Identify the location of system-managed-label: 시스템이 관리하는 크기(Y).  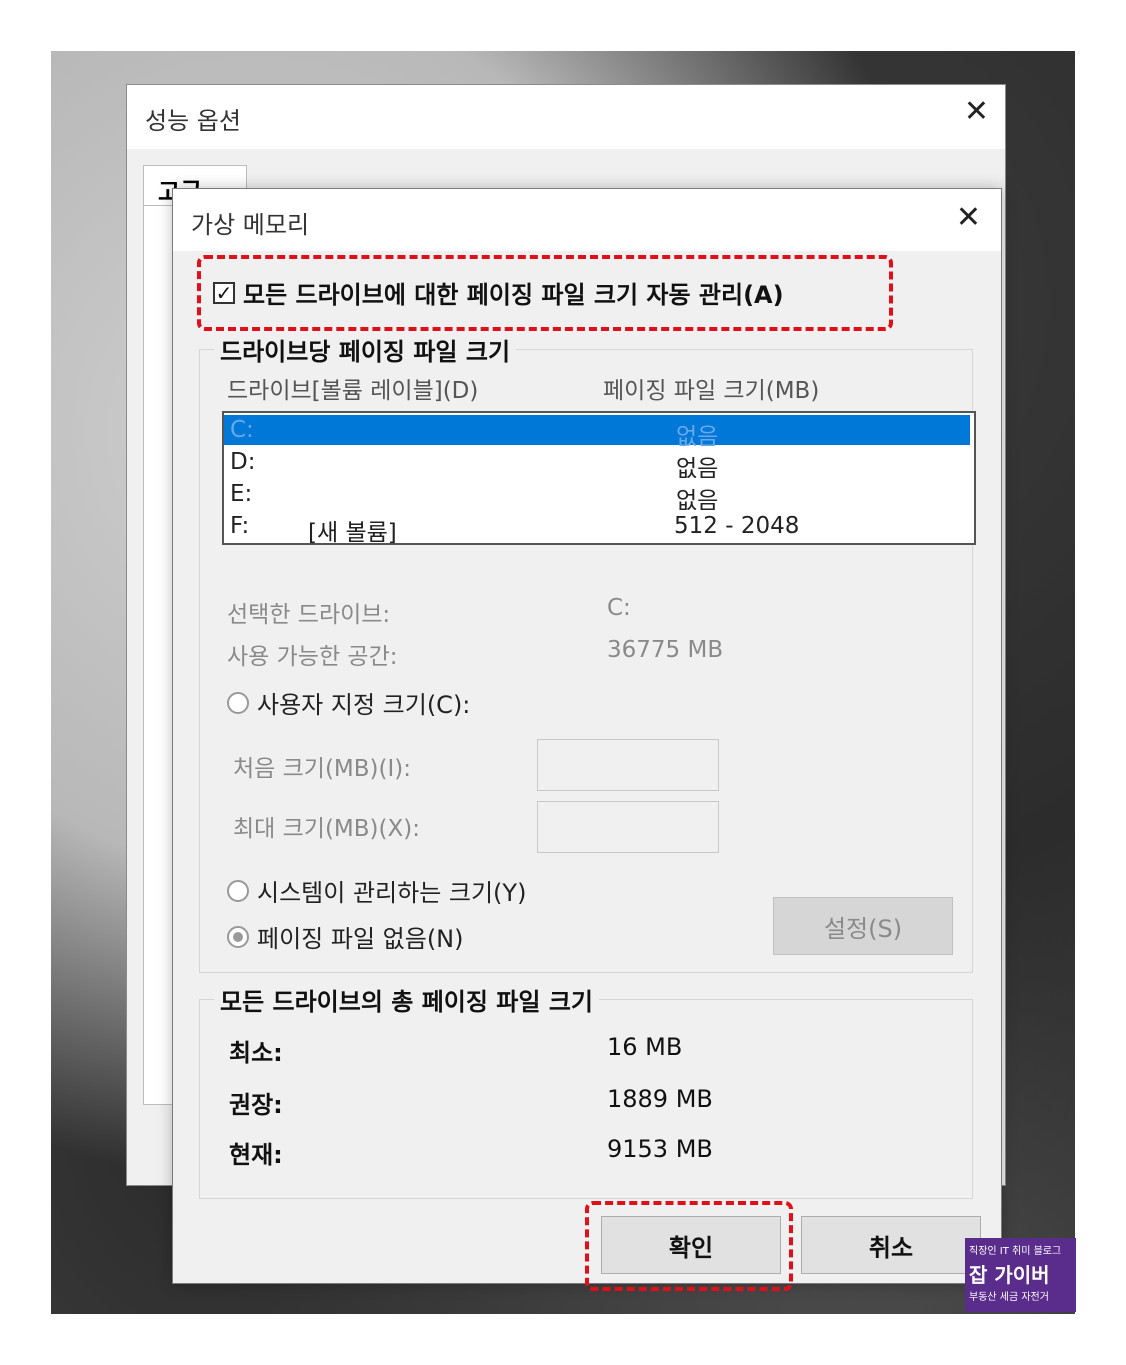
(392, 893).